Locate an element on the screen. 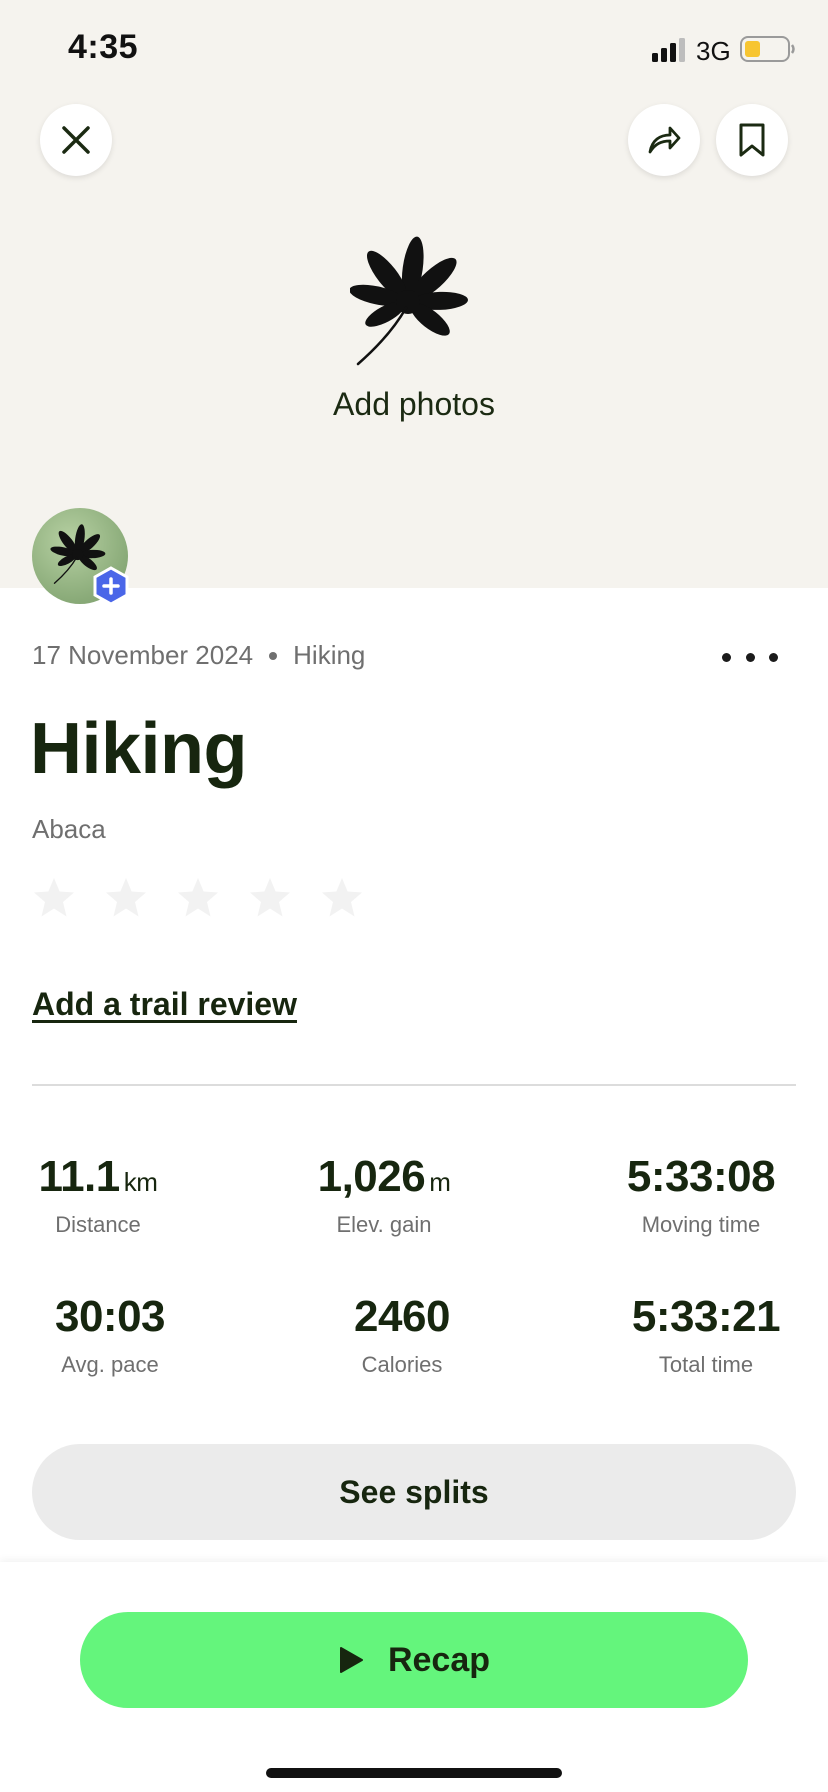  stat-elevation-gain: 1,026 m Elev. gain is located at coordinates (384, 1195).